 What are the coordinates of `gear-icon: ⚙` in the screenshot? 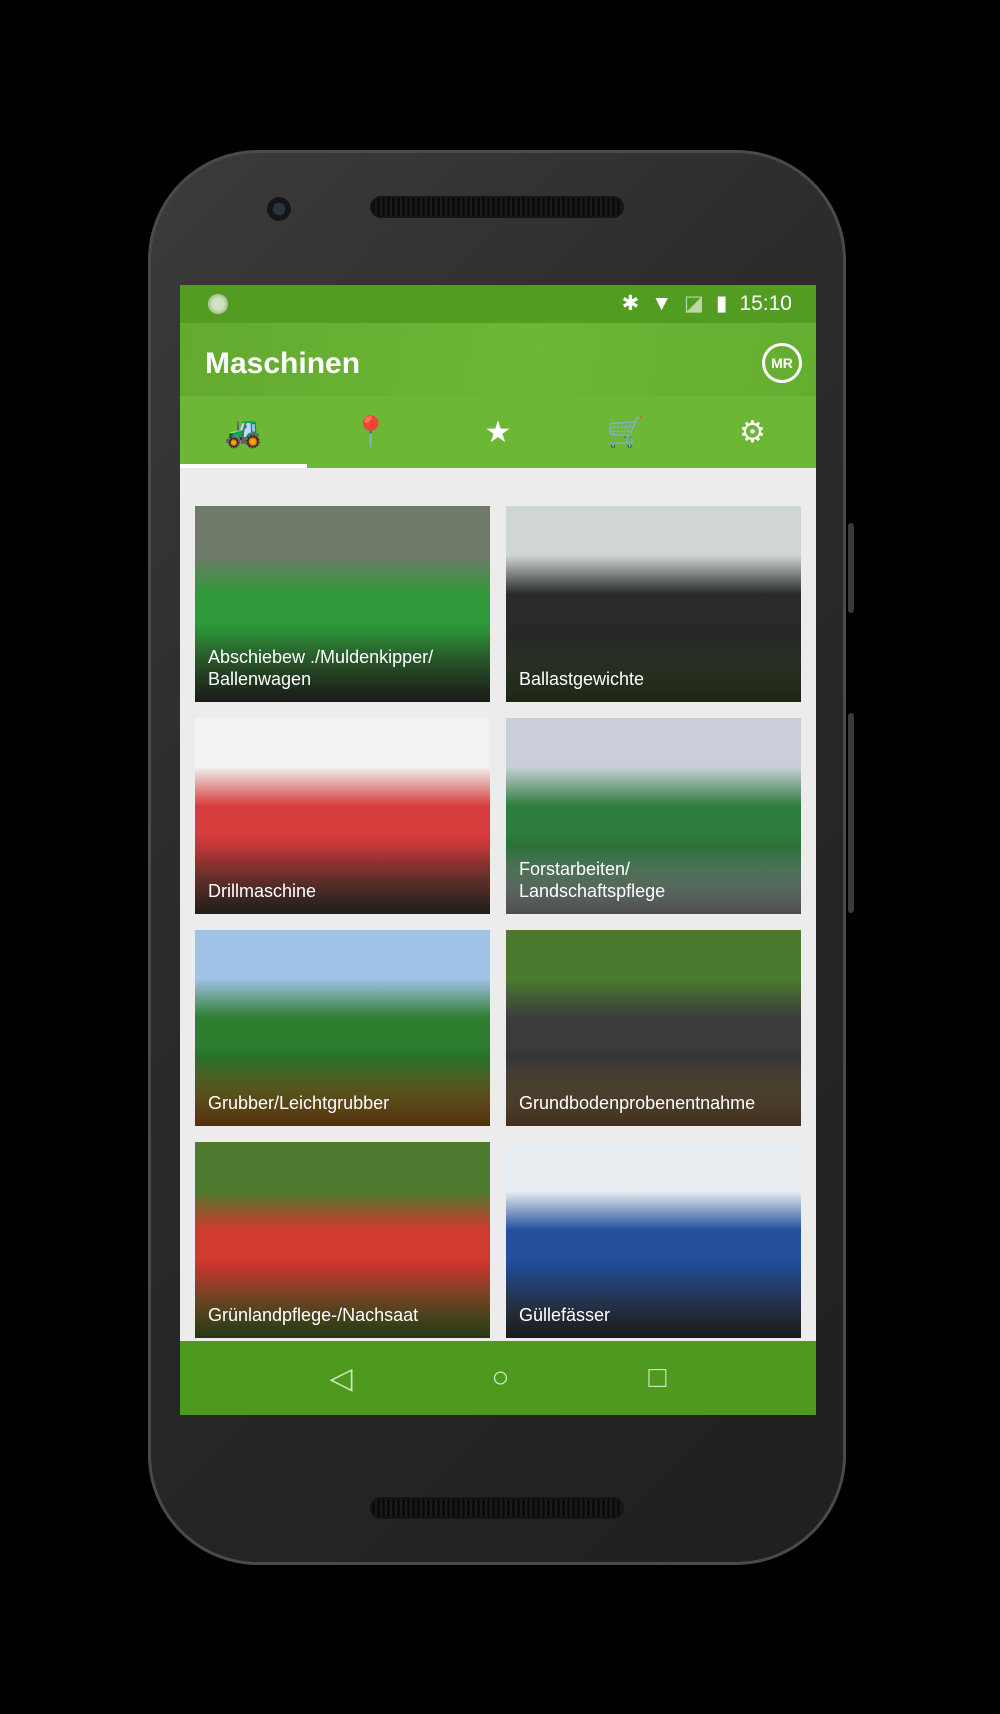 It's located at (752, 432).